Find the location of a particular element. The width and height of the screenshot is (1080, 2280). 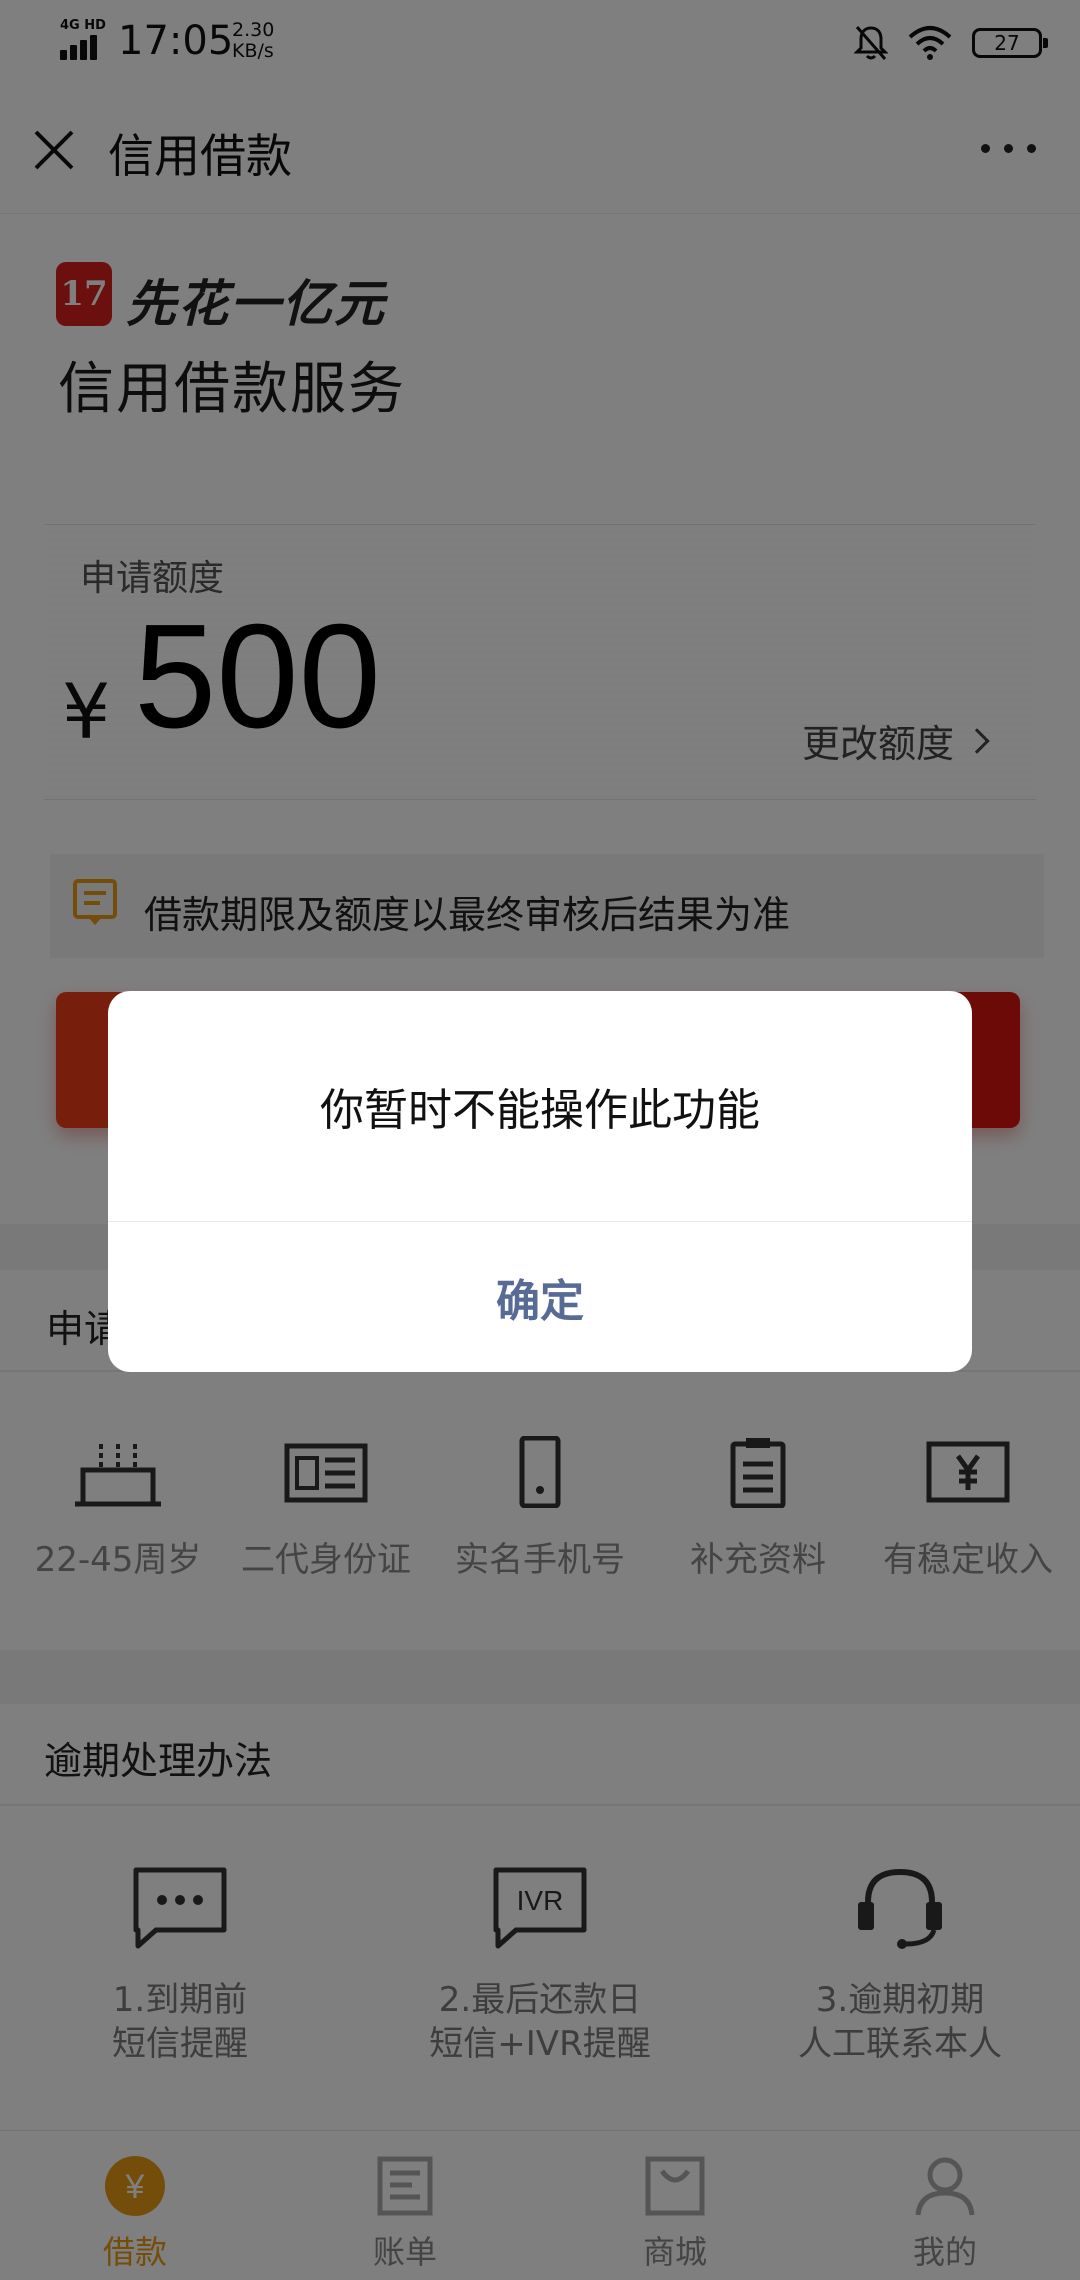

dialog-message: 你暂时不能操作此功能 is located at coordinates (540, 1110).